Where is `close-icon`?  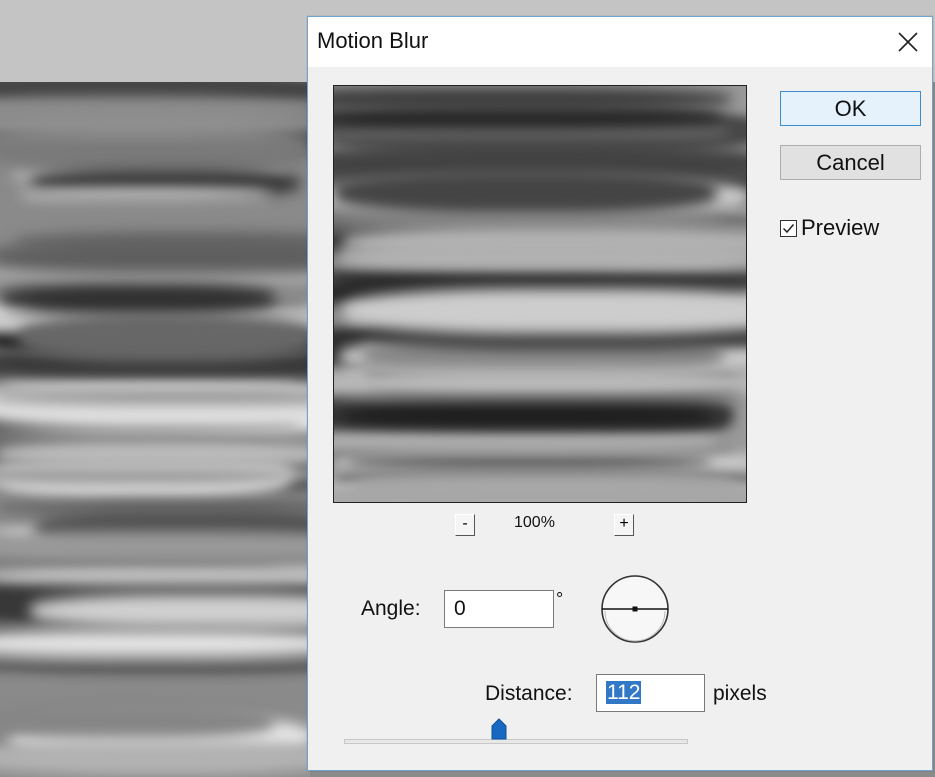 close-icon is located at coordinates (908, 42).